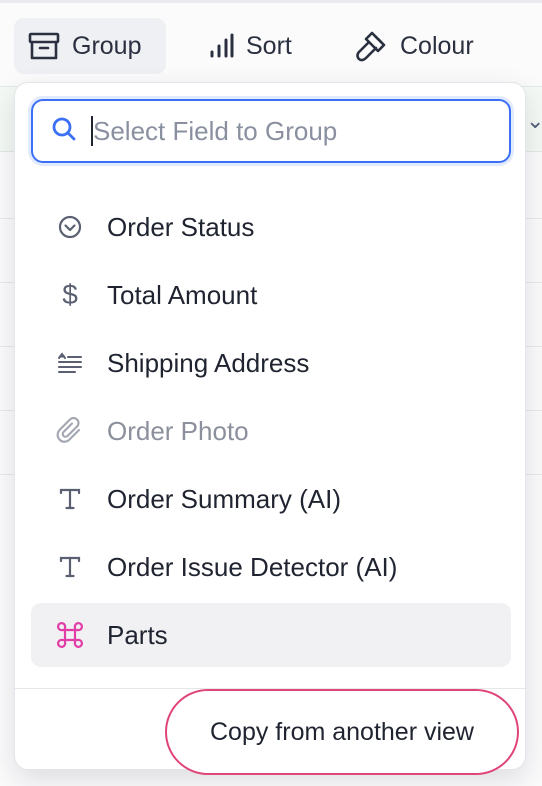  I want to click on colour-button: Colour, so click(414, 46).